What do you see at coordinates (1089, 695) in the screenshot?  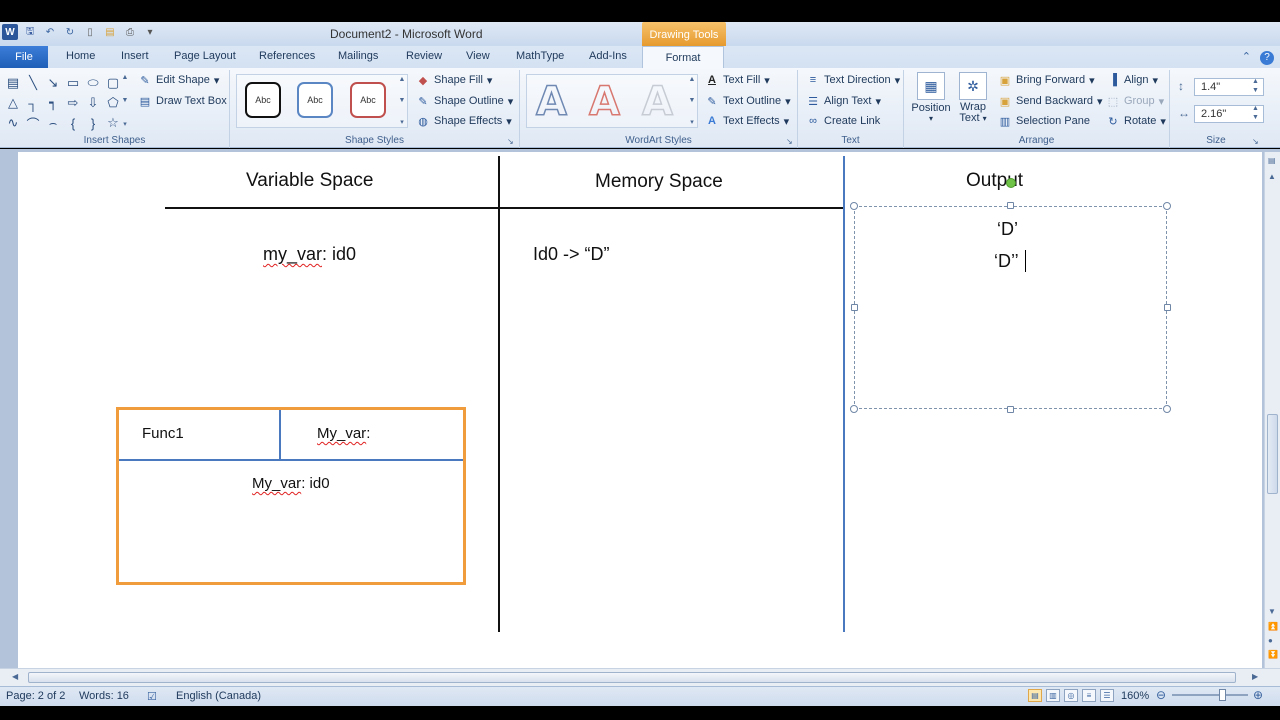 I see `outline-view-icon: ≡` at bounding box center [1089, 695].